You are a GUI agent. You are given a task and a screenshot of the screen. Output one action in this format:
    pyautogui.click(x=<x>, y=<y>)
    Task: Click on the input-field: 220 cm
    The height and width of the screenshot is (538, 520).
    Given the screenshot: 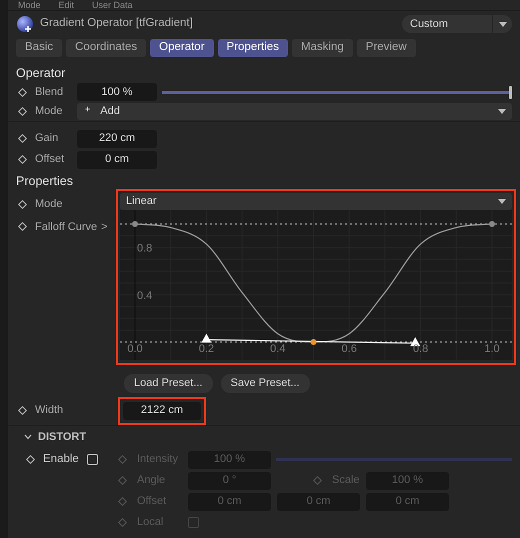 What is the action you would take?
    pyautogui.click(x=117, y=139)
    